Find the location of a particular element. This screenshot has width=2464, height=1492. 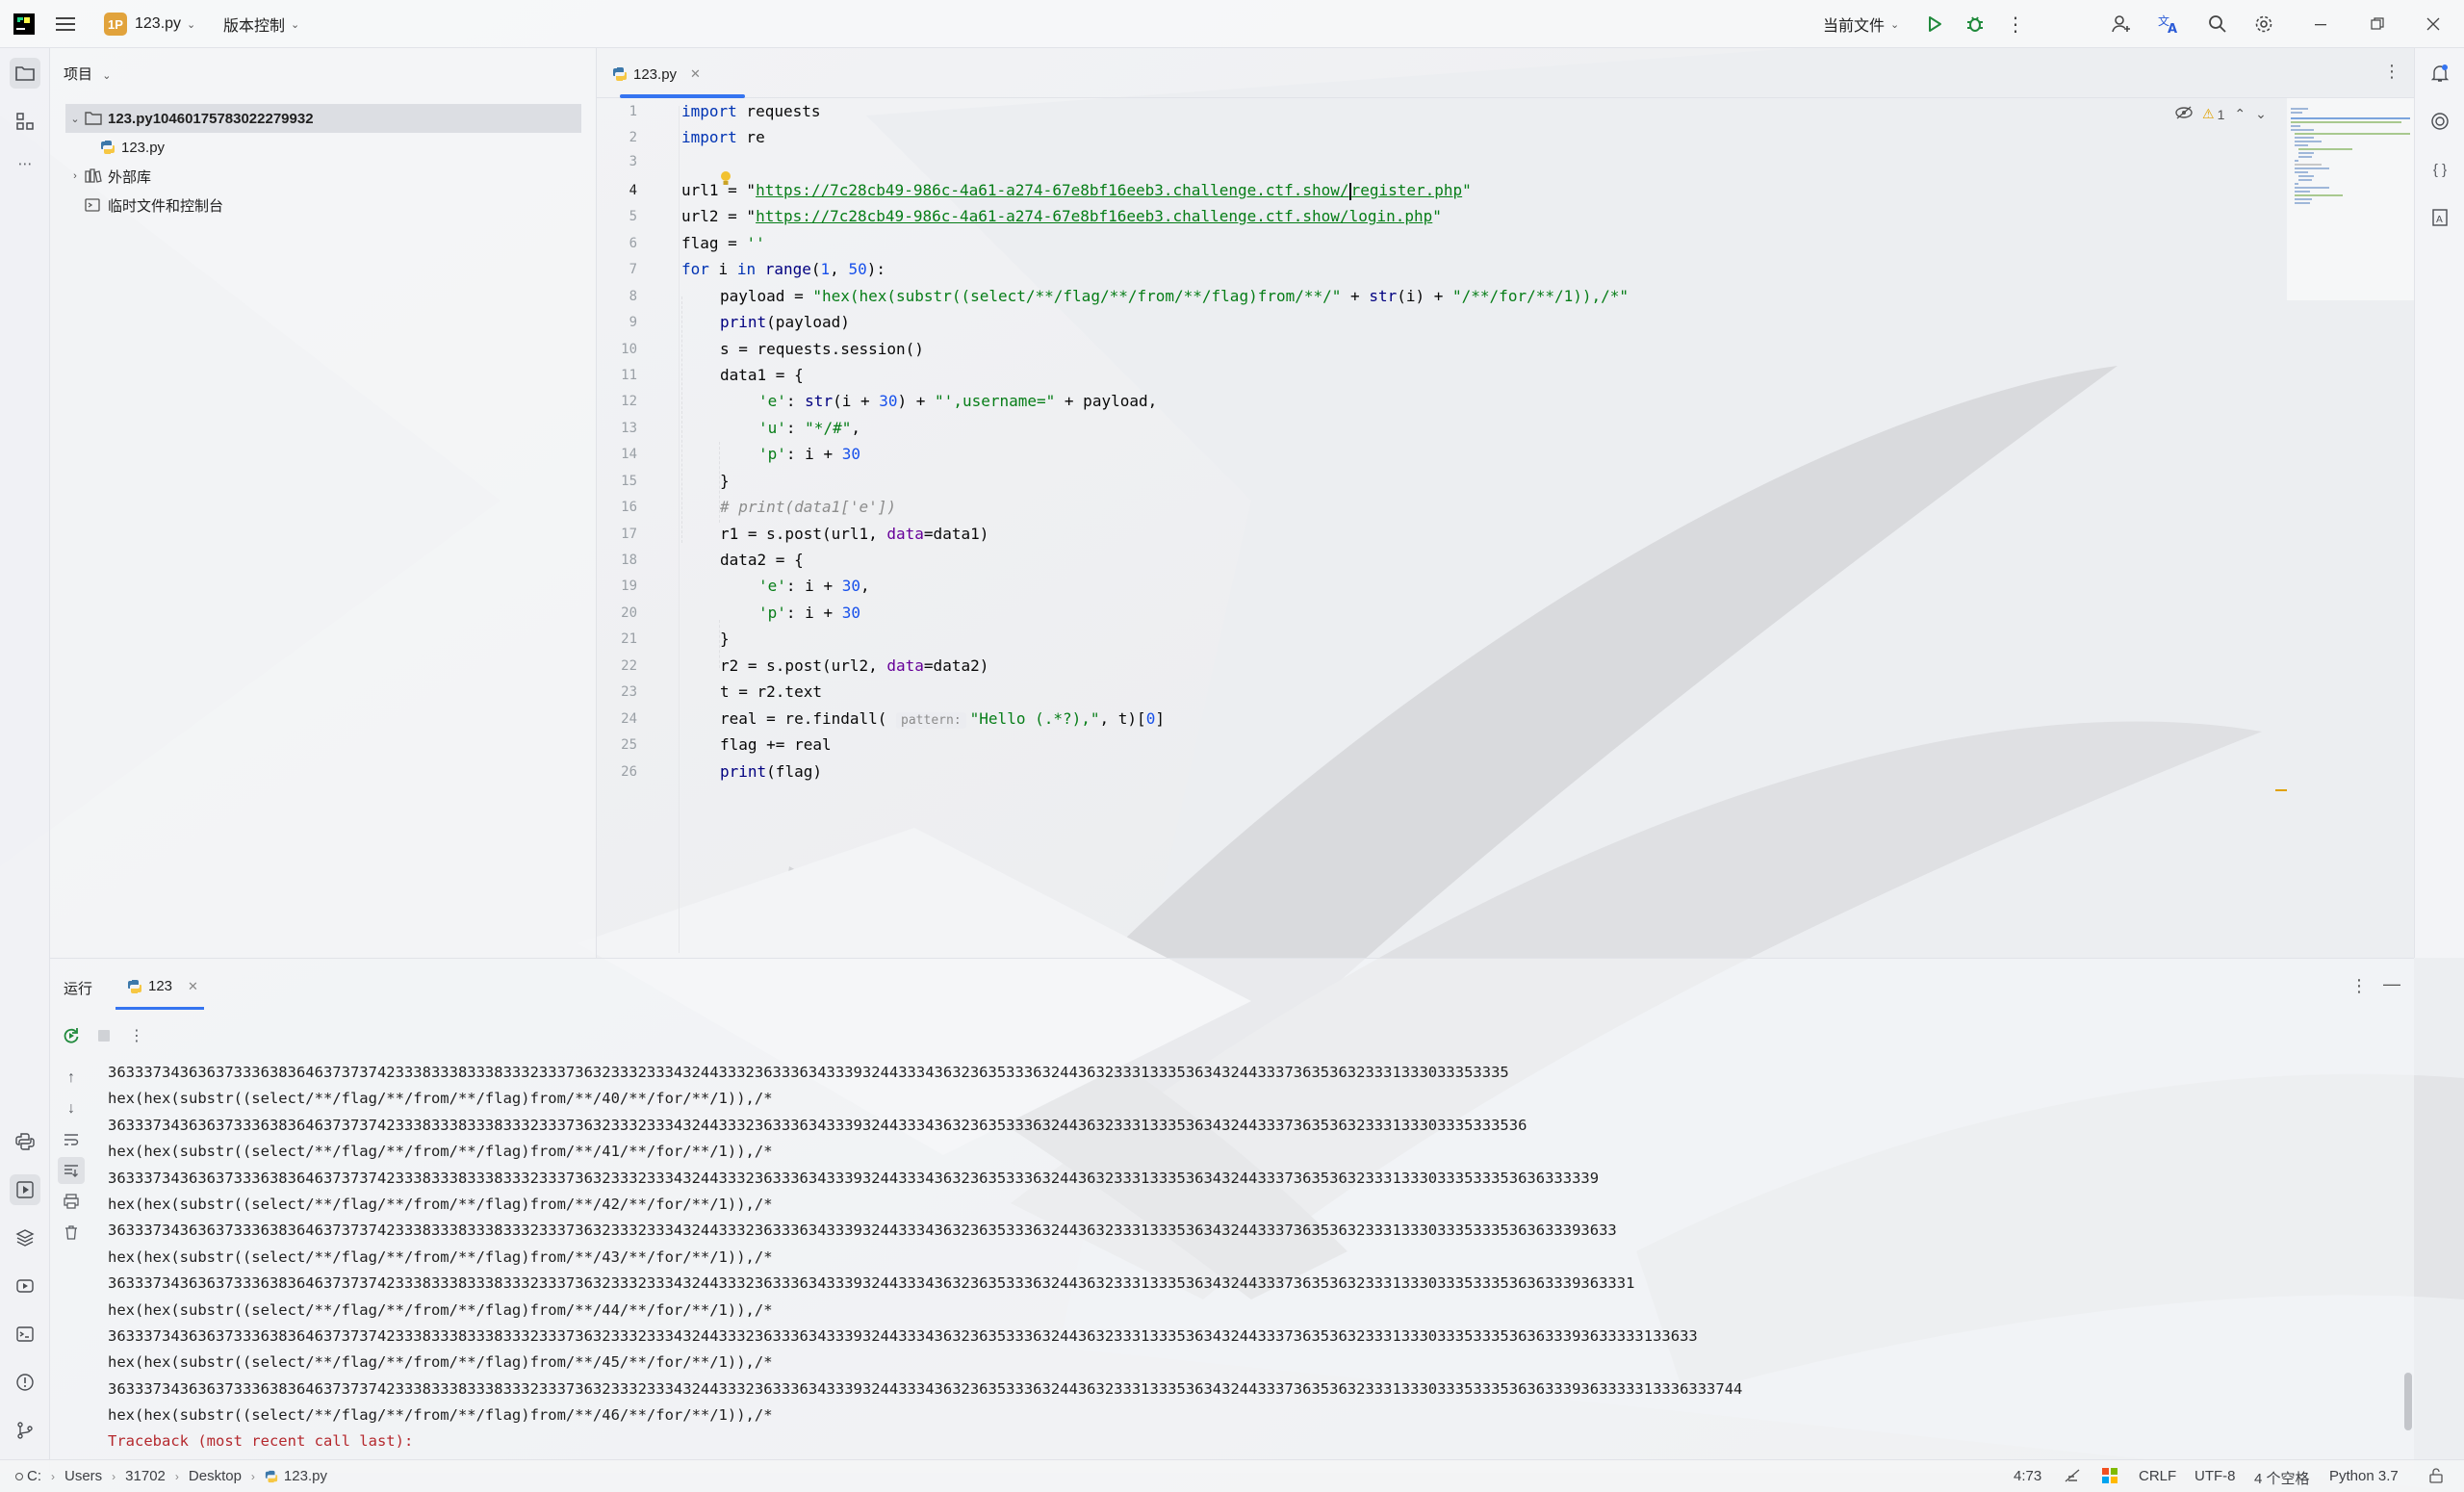

line-number: 14 is located at coordinates (617, 454).